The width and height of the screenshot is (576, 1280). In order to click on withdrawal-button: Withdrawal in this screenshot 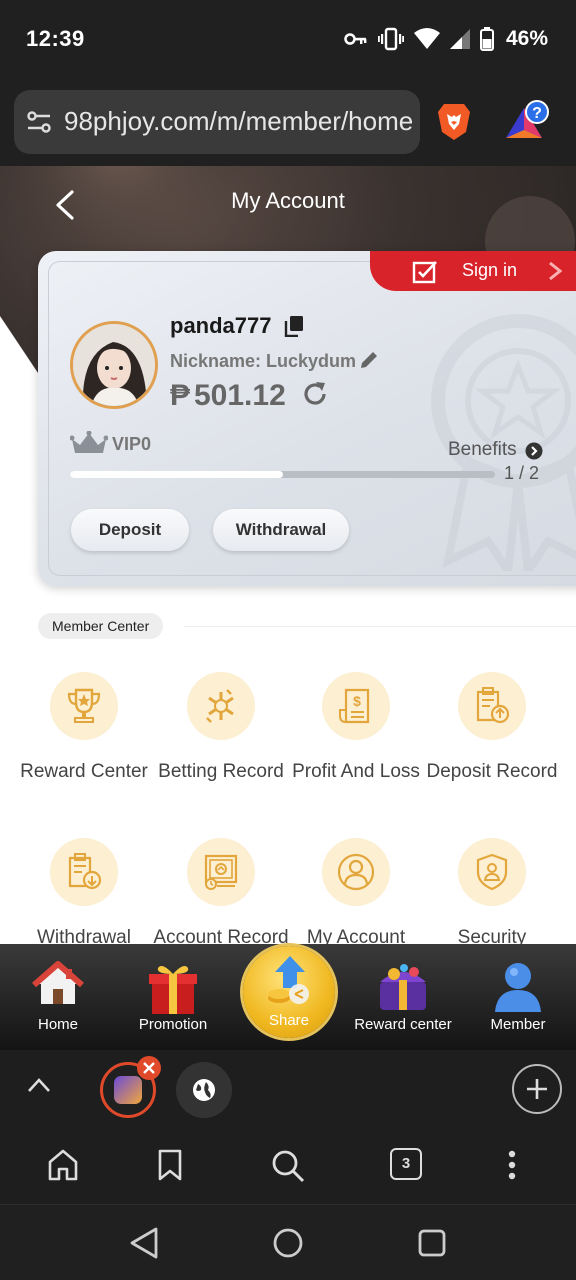, I will do `click(281, 530)`.